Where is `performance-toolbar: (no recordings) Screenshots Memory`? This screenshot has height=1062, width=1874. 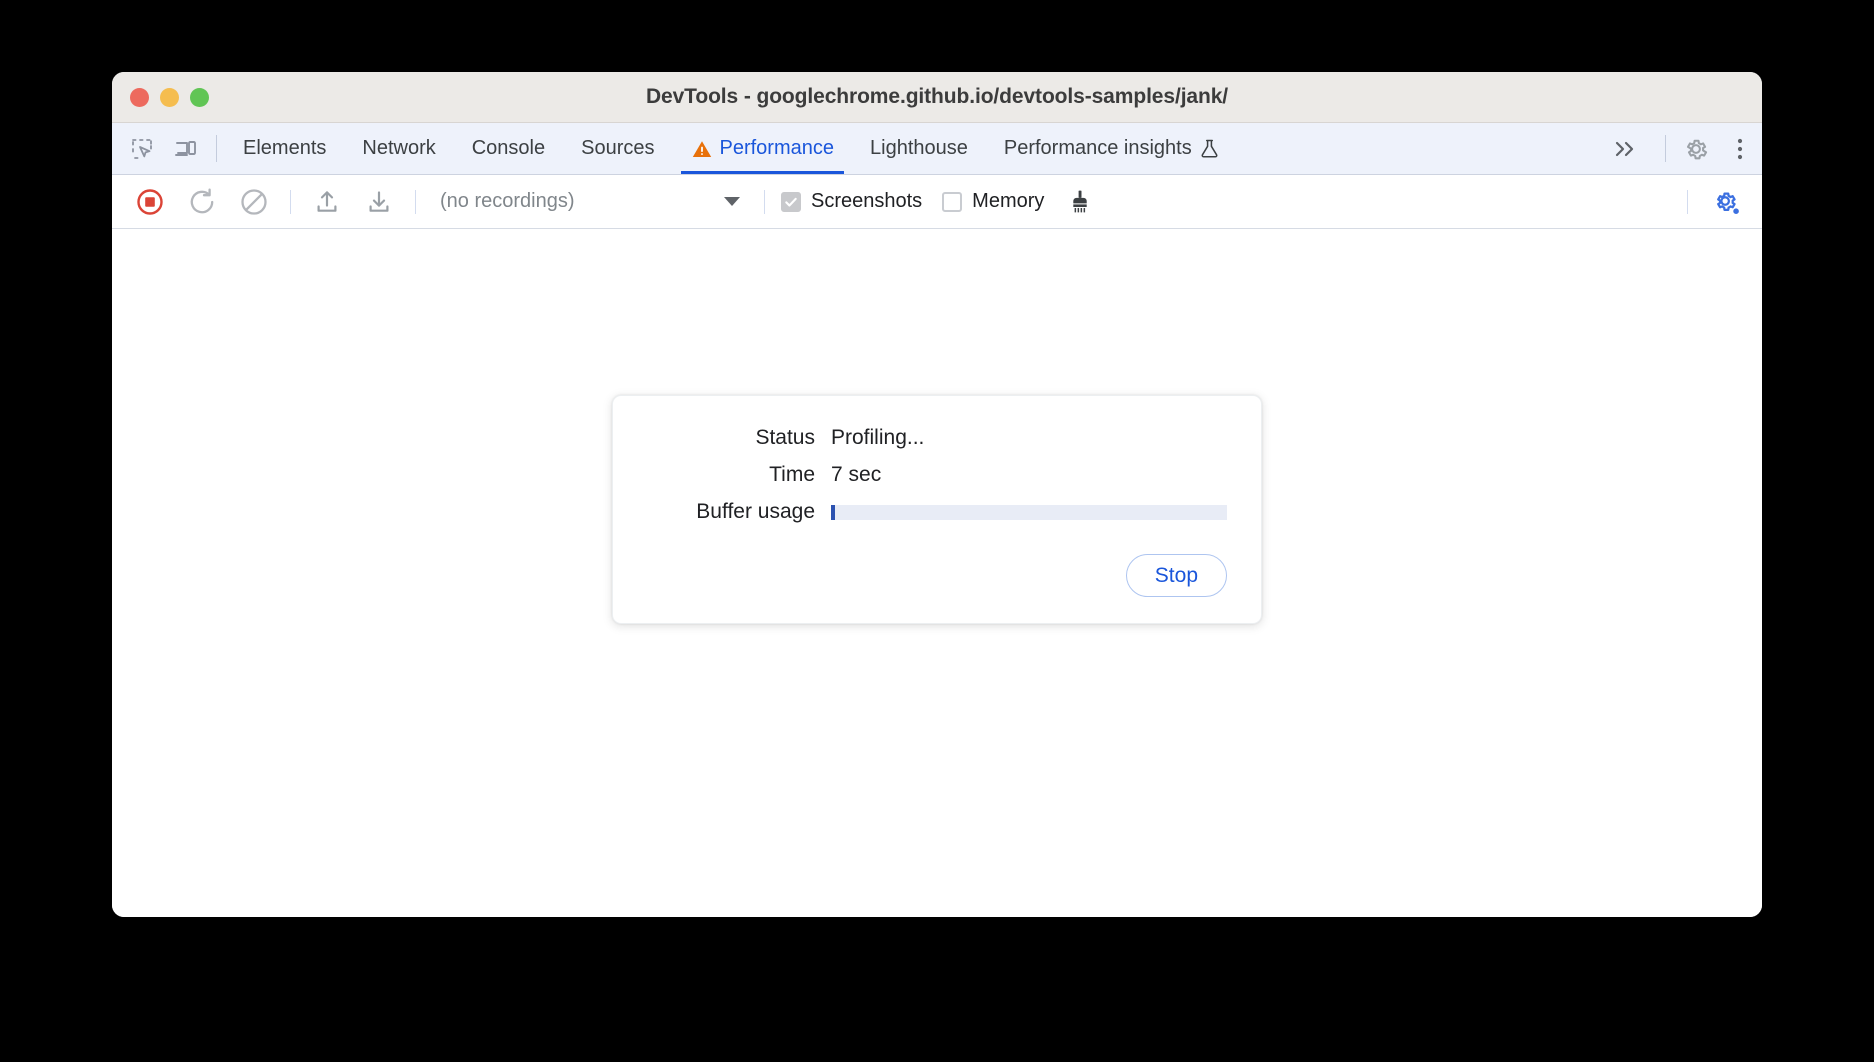 performance-toolbar: (no recordings) Screenshots Memory is located at coordinates (937, 202).